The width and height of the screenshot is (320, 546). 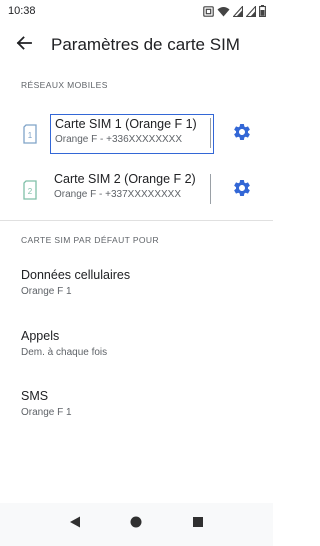 I want to click on pref-title: Données cellulaires, so click(x=76, y=275).